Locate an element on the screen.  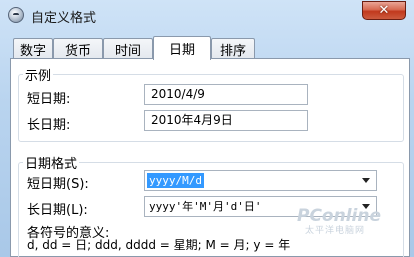
chevron-down-icon is located at coordinates (366, 180).